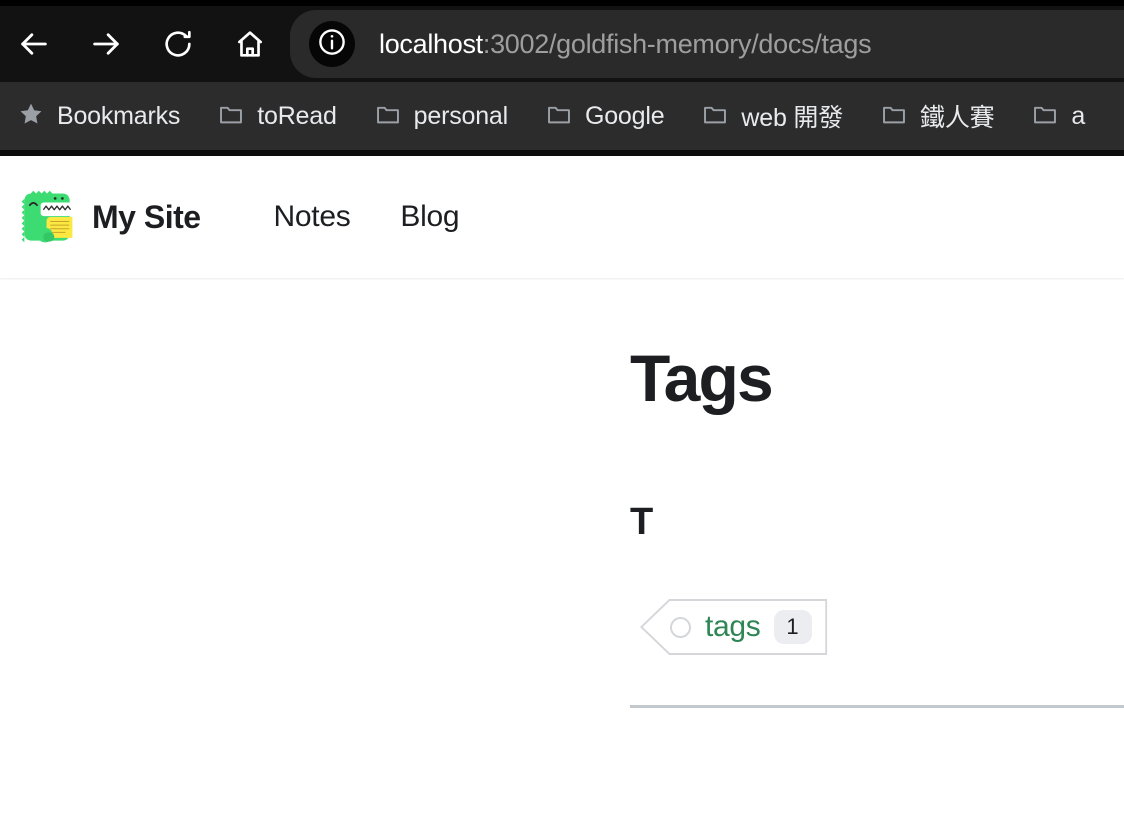 The height and width of the screenshot is (822, 1124). I want to click on arrow-left-icon, so click(34, 44).